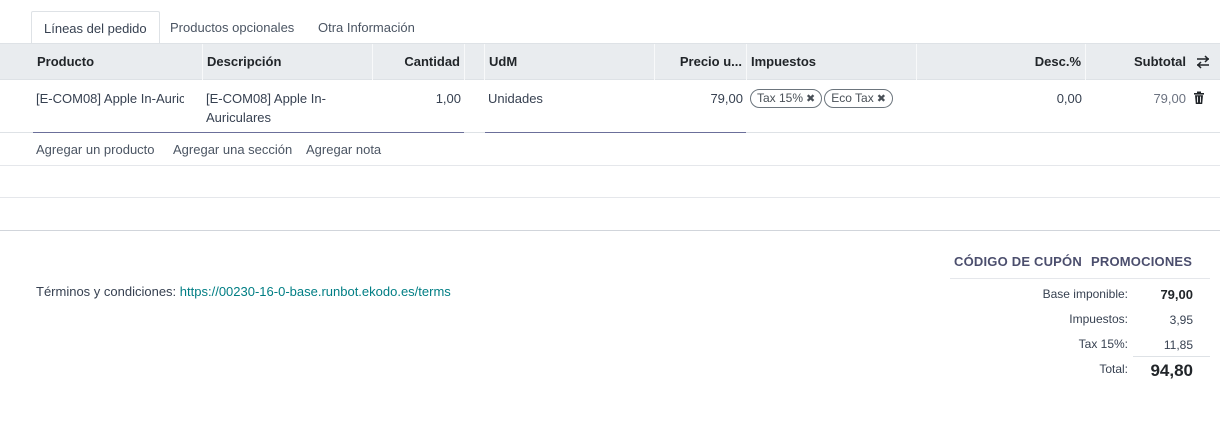  I want to click on promotions-button: PROMOCIONES, so click(1141, 261).